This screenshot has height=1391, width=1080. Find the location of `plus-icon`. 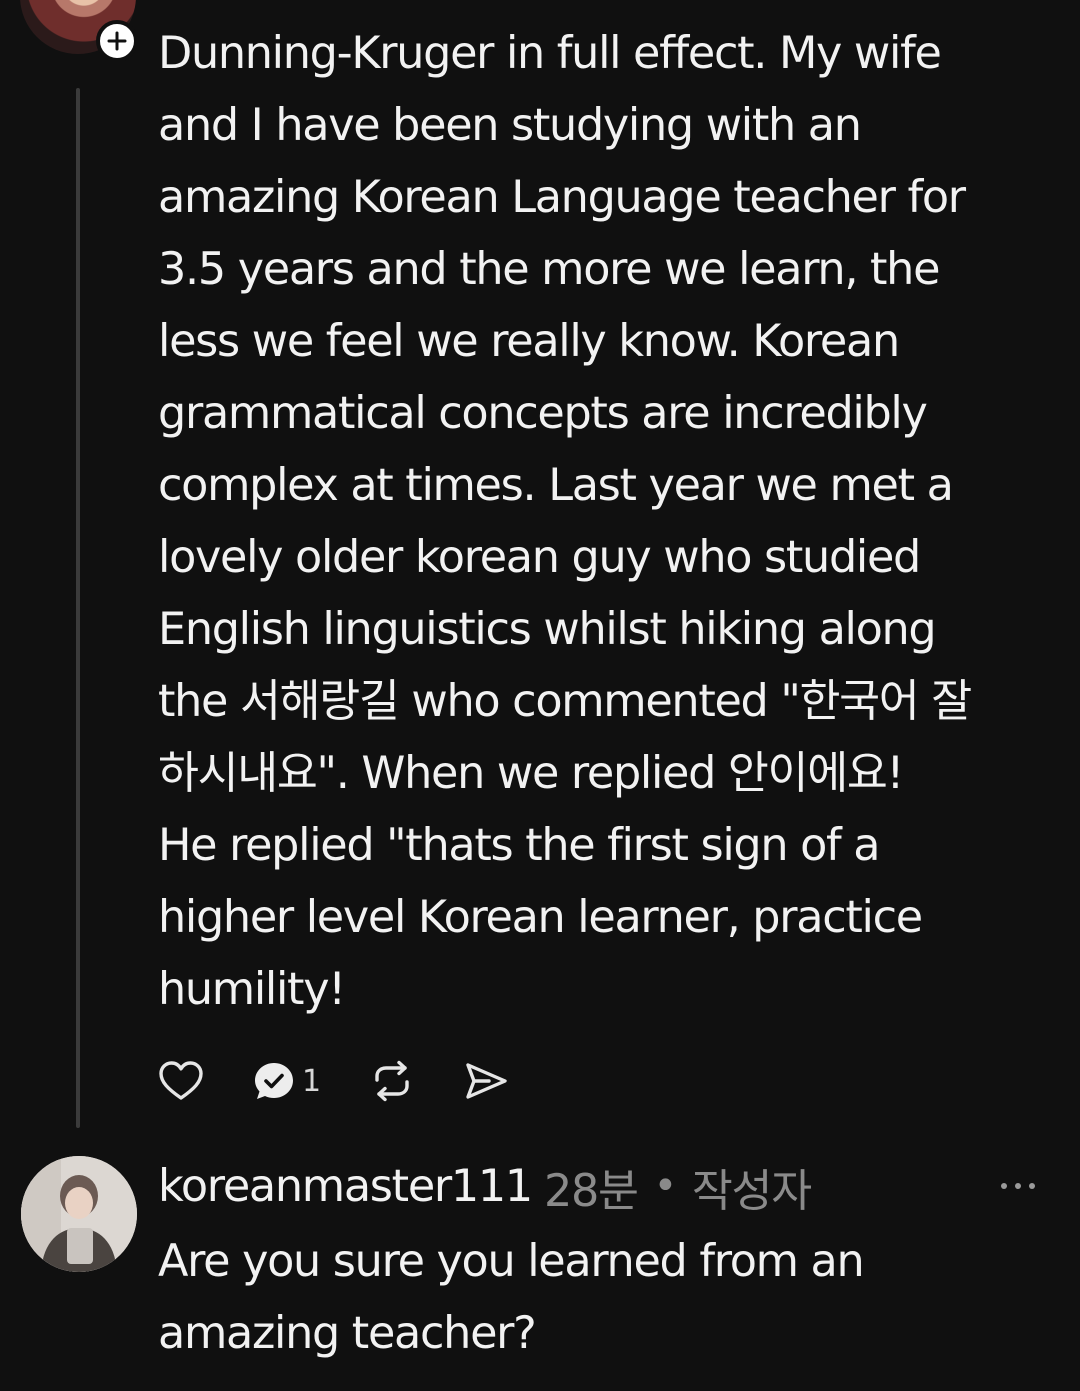

plus-icon is located at coordinates (117, 41).